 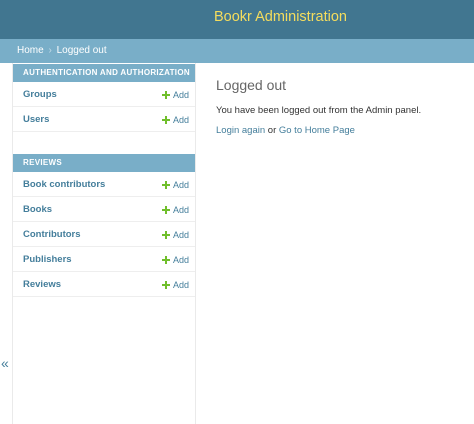 What do you see at coordinates (317, 130) in the screenshot?
I see `home-page-link: Go to Home Page` at bounding box center [317, 130].